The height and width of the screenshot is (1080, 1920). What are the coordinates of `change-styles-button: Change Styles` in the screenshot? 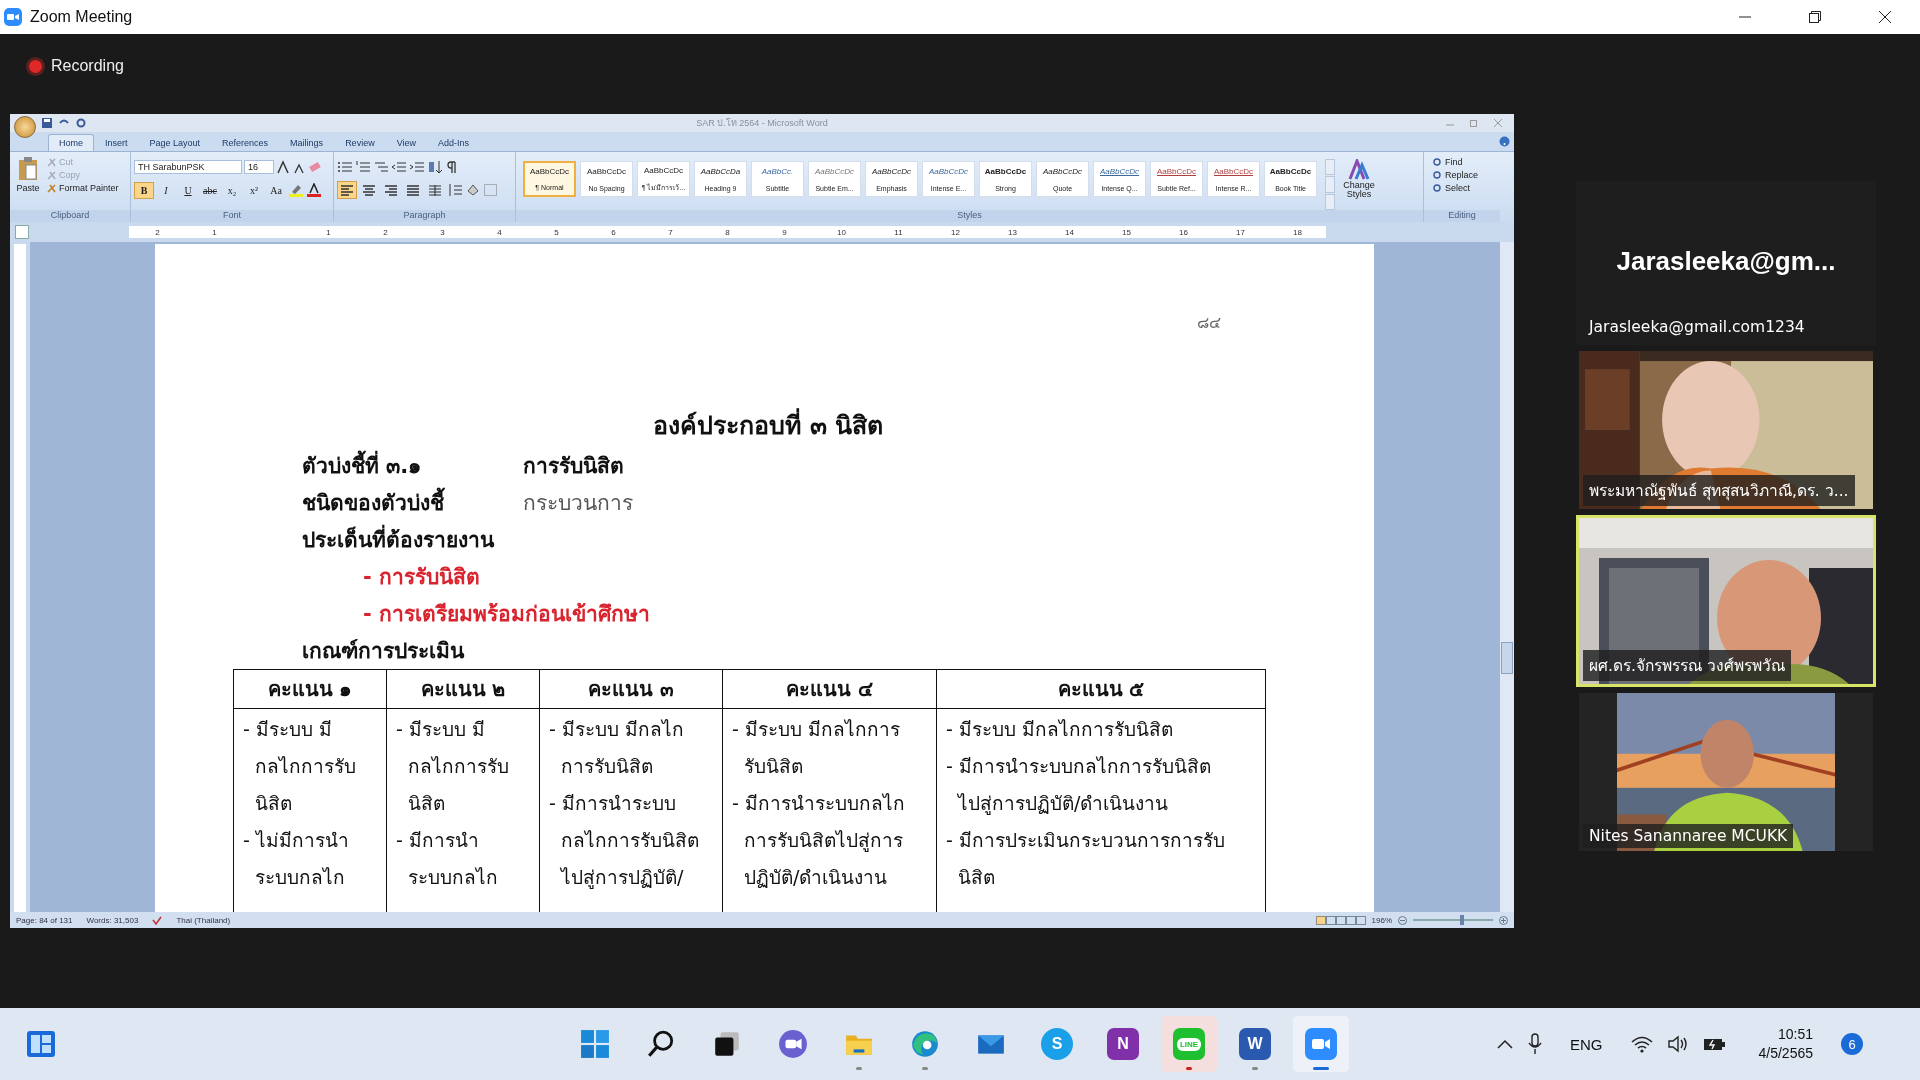 It's located at (1359, 182).